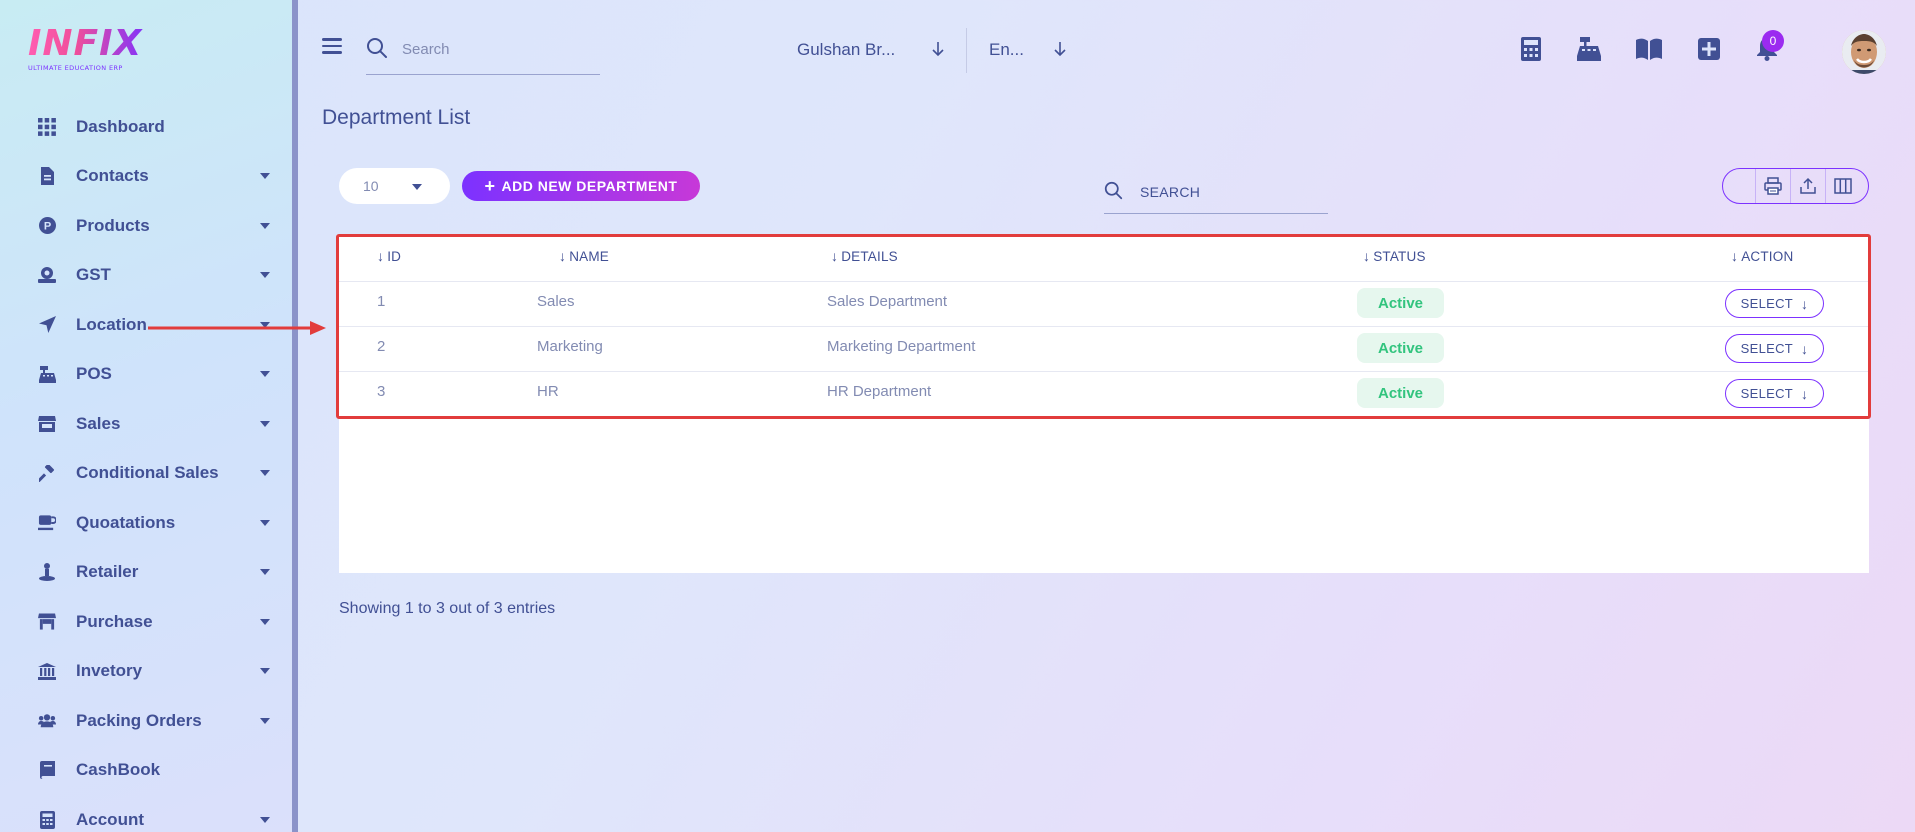 The width and height of the screenshot is (1915, 832). Describe the element at coordinates (93, 275) in the screenshot. I see `sidebar-item-label: GST` at that location.